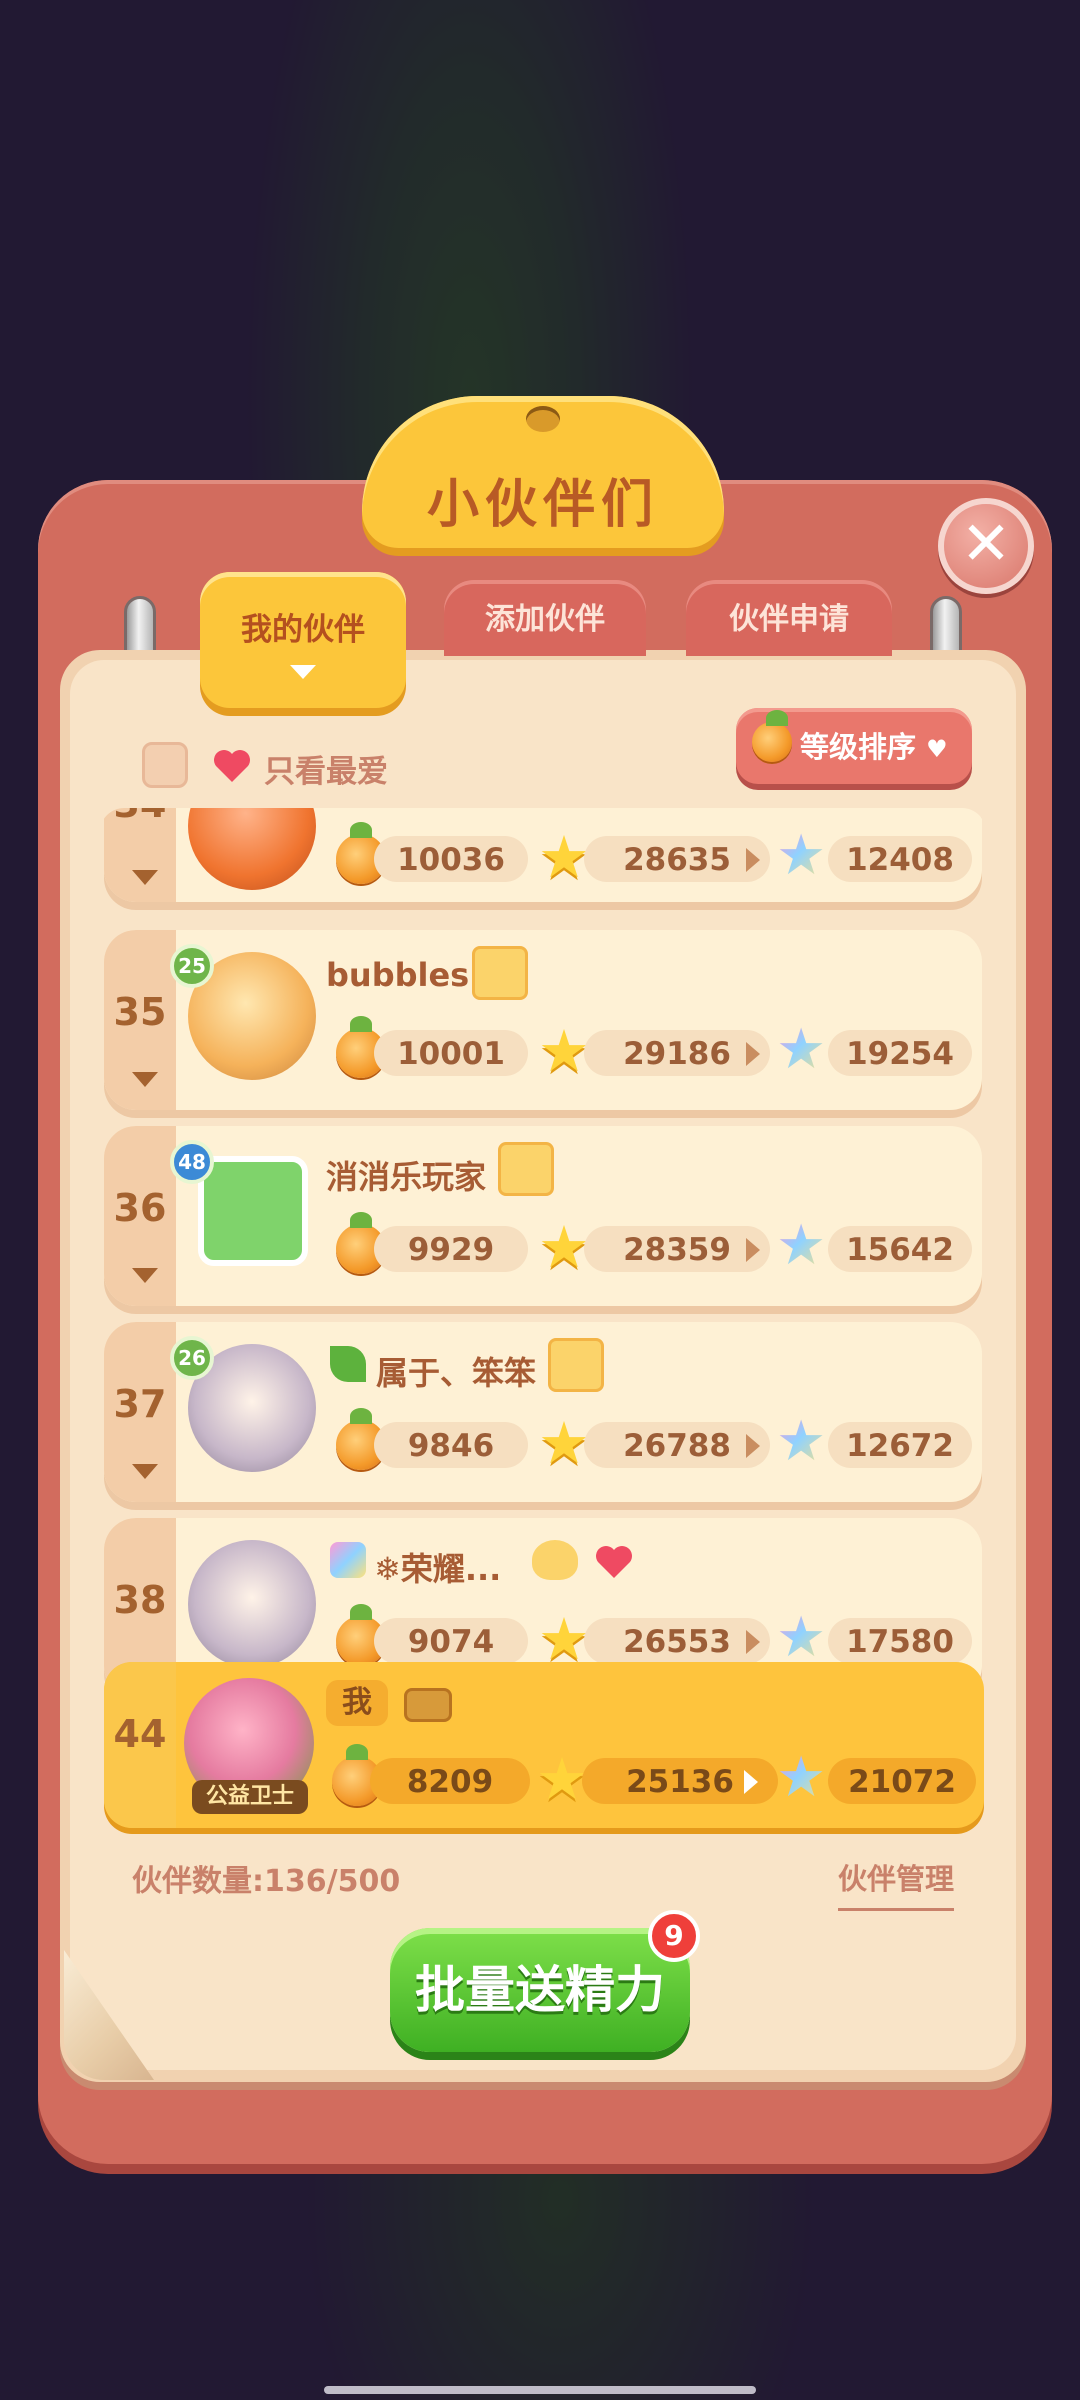 The width and height of the screenshot is (1080, 2400). Describe the element at coordinates (858, 747) in the screenshot. I see `sort-label: 等级排序` at that location.